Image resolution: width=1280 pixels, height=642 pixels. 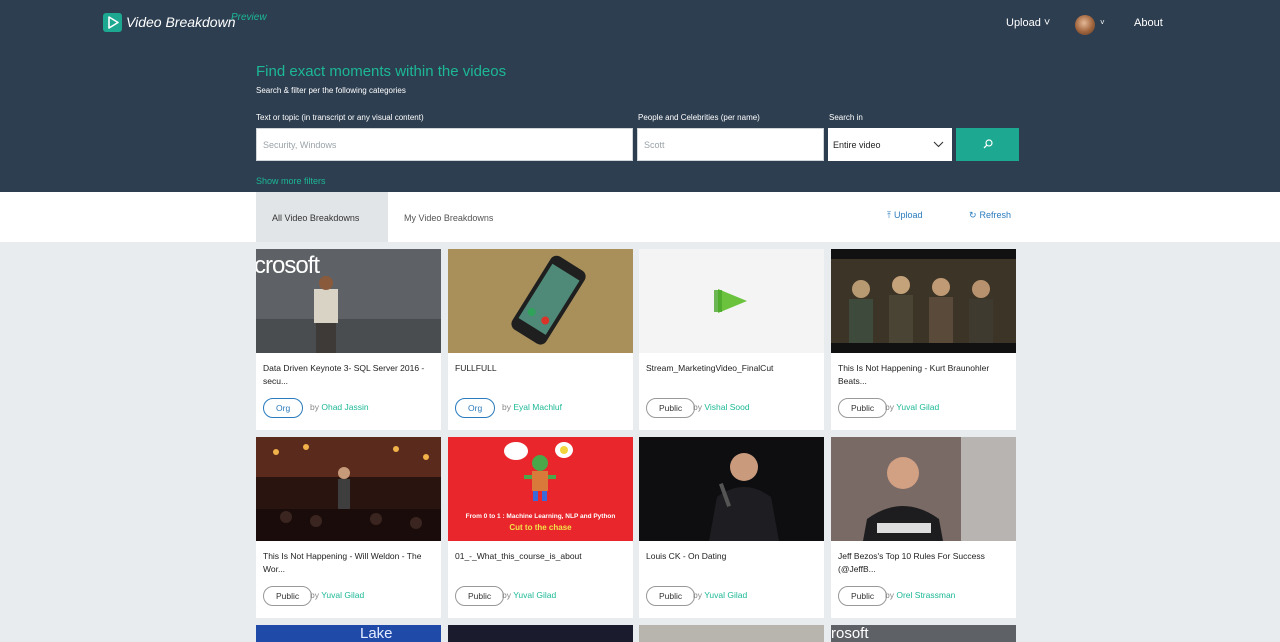 What do you see at coordinates (448, 218) in the screenshot?
I see `tab-my-video-breakdowns: My Video Breakdowns` at bounding box center [448, 218].